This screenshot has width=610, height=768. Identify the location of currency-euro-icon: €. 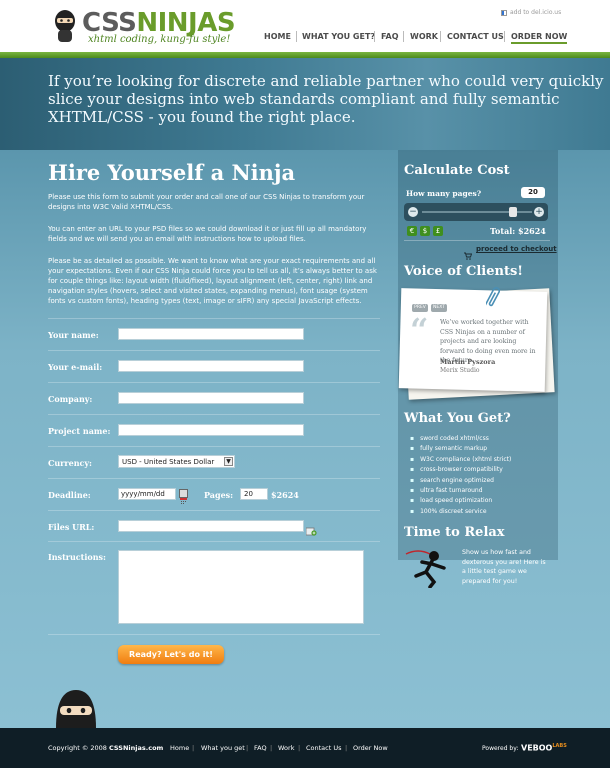
(412, 231).